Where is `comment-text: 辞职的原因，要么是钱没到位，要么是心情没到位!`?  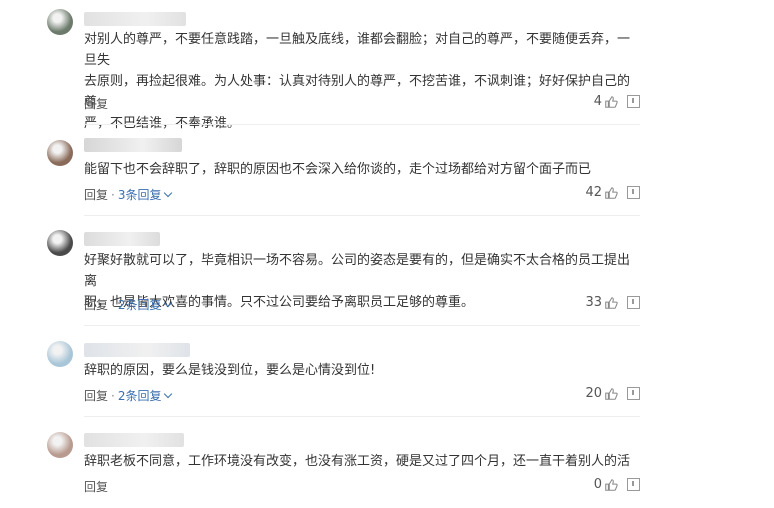
comment-text: 辞职的原因，要么是钱没到位，要么是心情没到位! is located at coordinates (230, 370).